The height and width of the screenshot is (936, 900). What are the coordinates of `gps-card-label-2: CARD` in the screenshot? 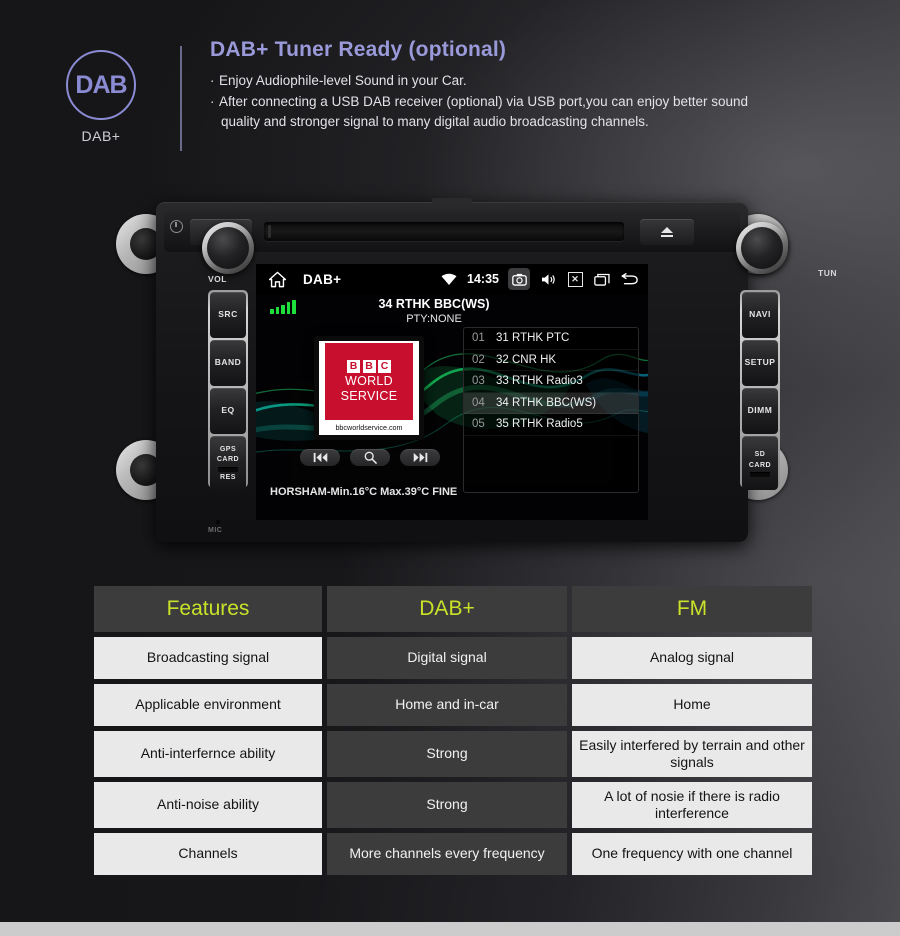 It's located at (228, 460).